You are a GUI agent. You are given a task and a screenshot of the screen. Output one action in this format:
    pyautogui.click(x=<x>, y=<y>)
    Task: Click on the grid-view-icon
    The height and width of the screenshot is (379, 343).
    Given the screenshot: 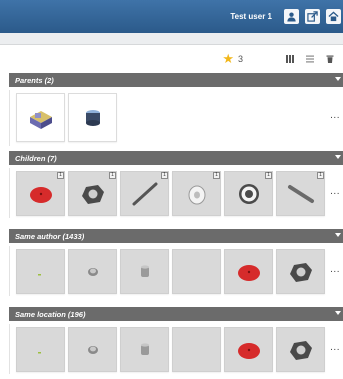 What is the action you would take?
    pyautogui.click(x=290, y=59)
    